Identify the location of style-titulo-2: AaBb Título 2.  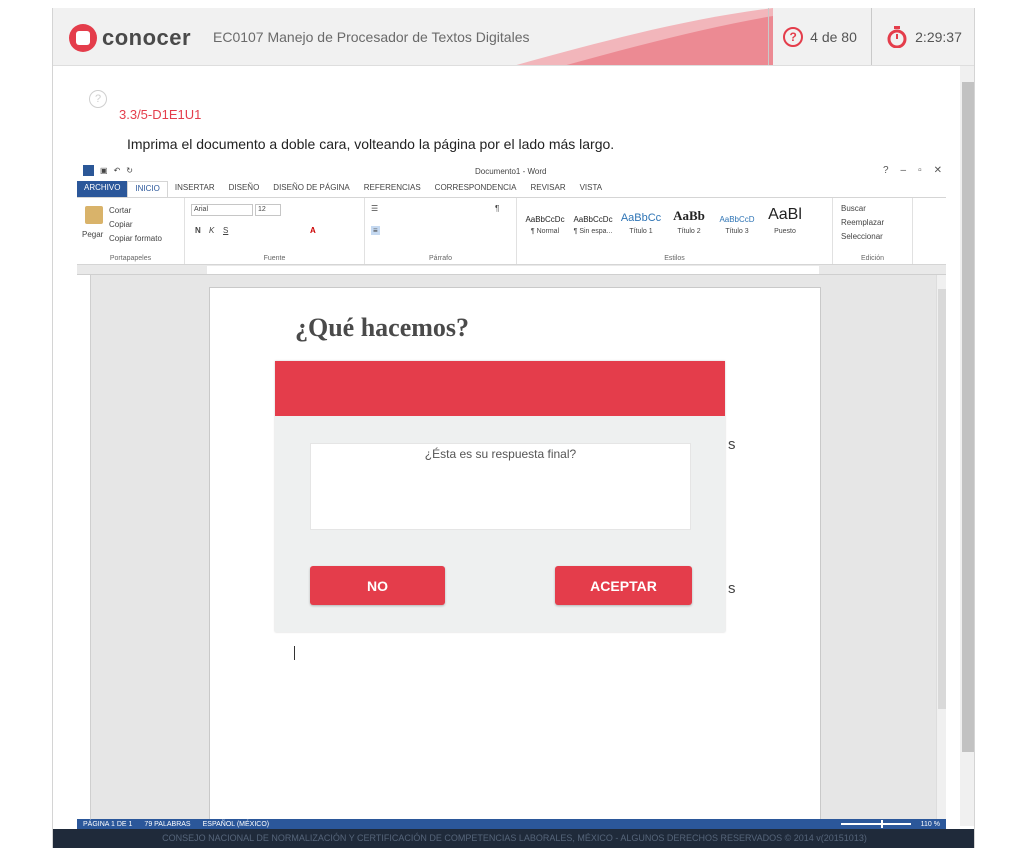
(689, 221).